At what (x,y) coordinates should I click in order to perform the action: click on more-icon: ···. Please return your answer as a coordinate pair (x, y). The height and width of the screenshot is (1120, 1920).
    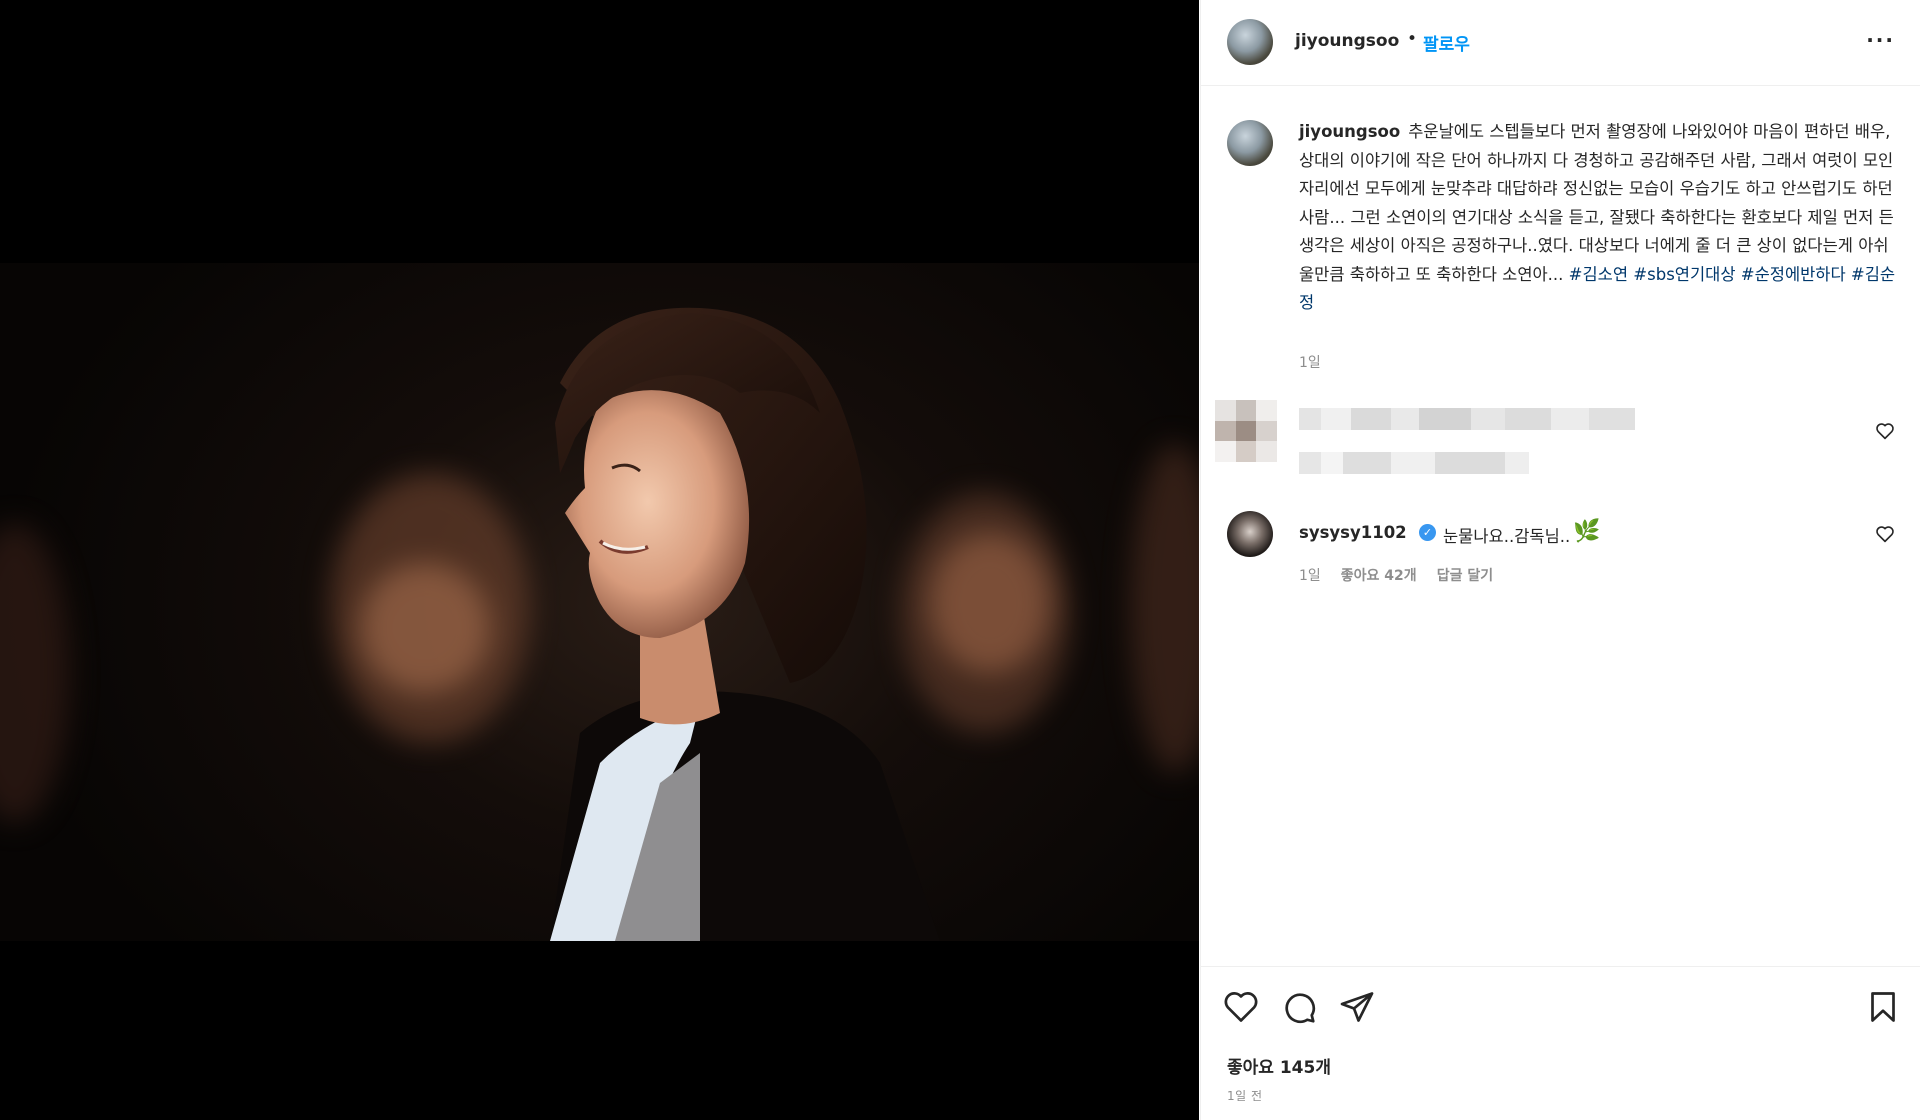
    Looking at the image, I should click on (1880, 40).